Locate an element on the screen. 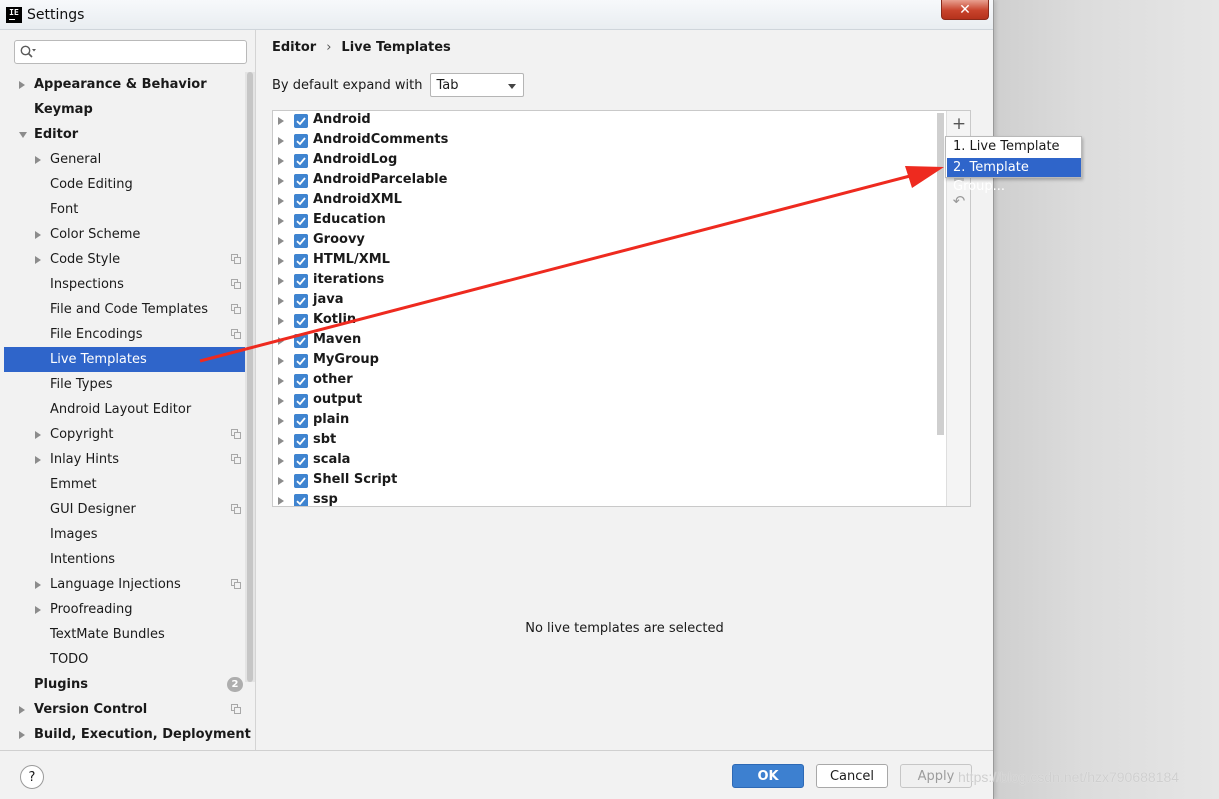  sidebar-item-font: Font is located at coordinates (124, 209).